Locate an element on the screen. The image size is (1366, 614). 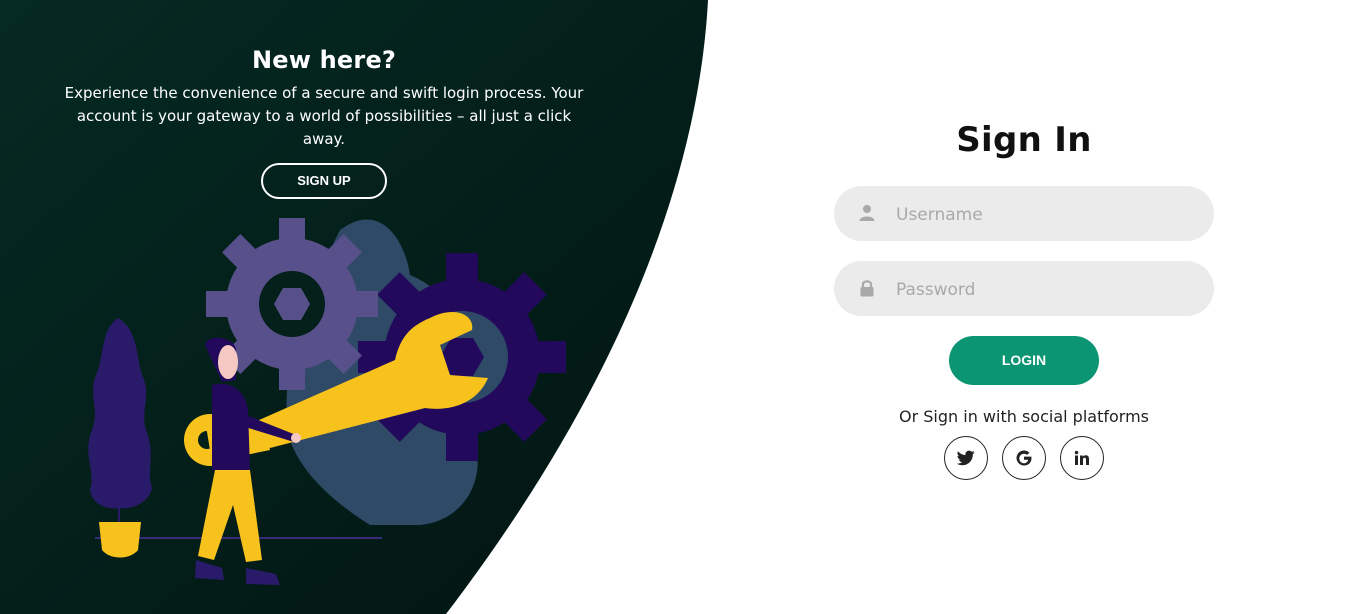
linkedin-button is located at coordinates (1082, 458).